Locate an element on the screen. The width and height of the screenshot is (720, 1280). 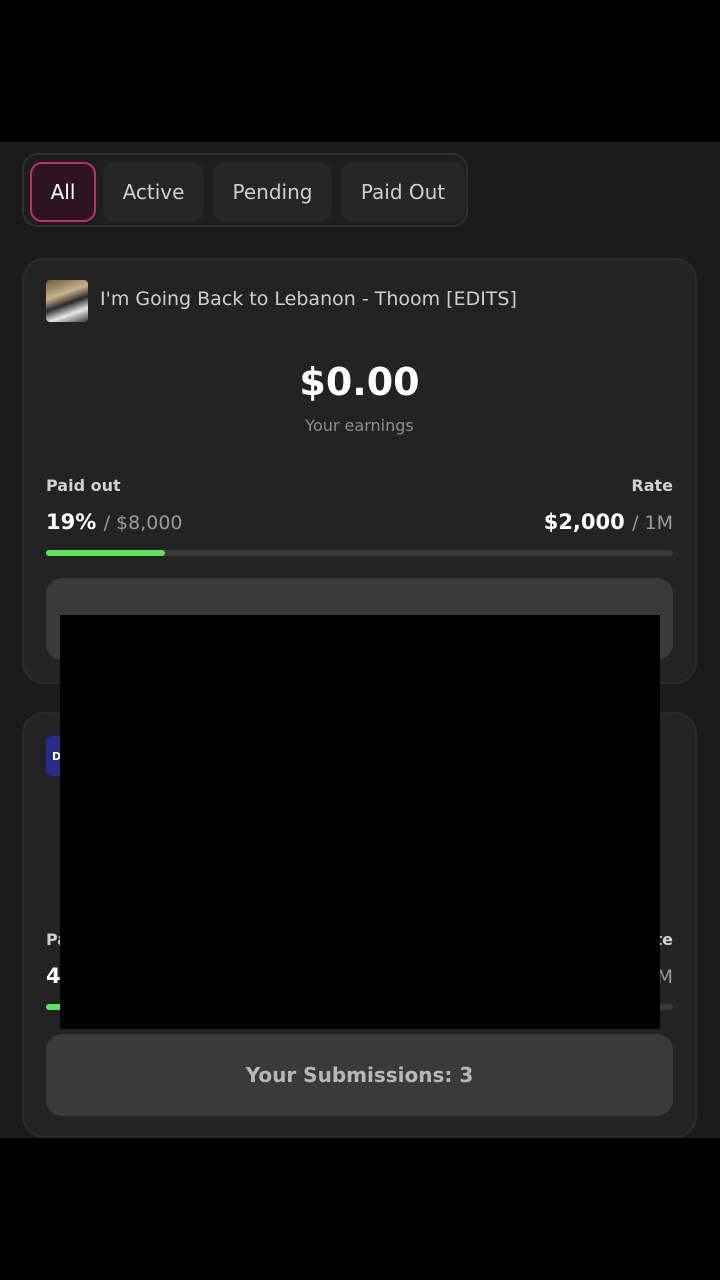
paid-out-value: 19% / $8,000 is located at coordinates (114, 522).